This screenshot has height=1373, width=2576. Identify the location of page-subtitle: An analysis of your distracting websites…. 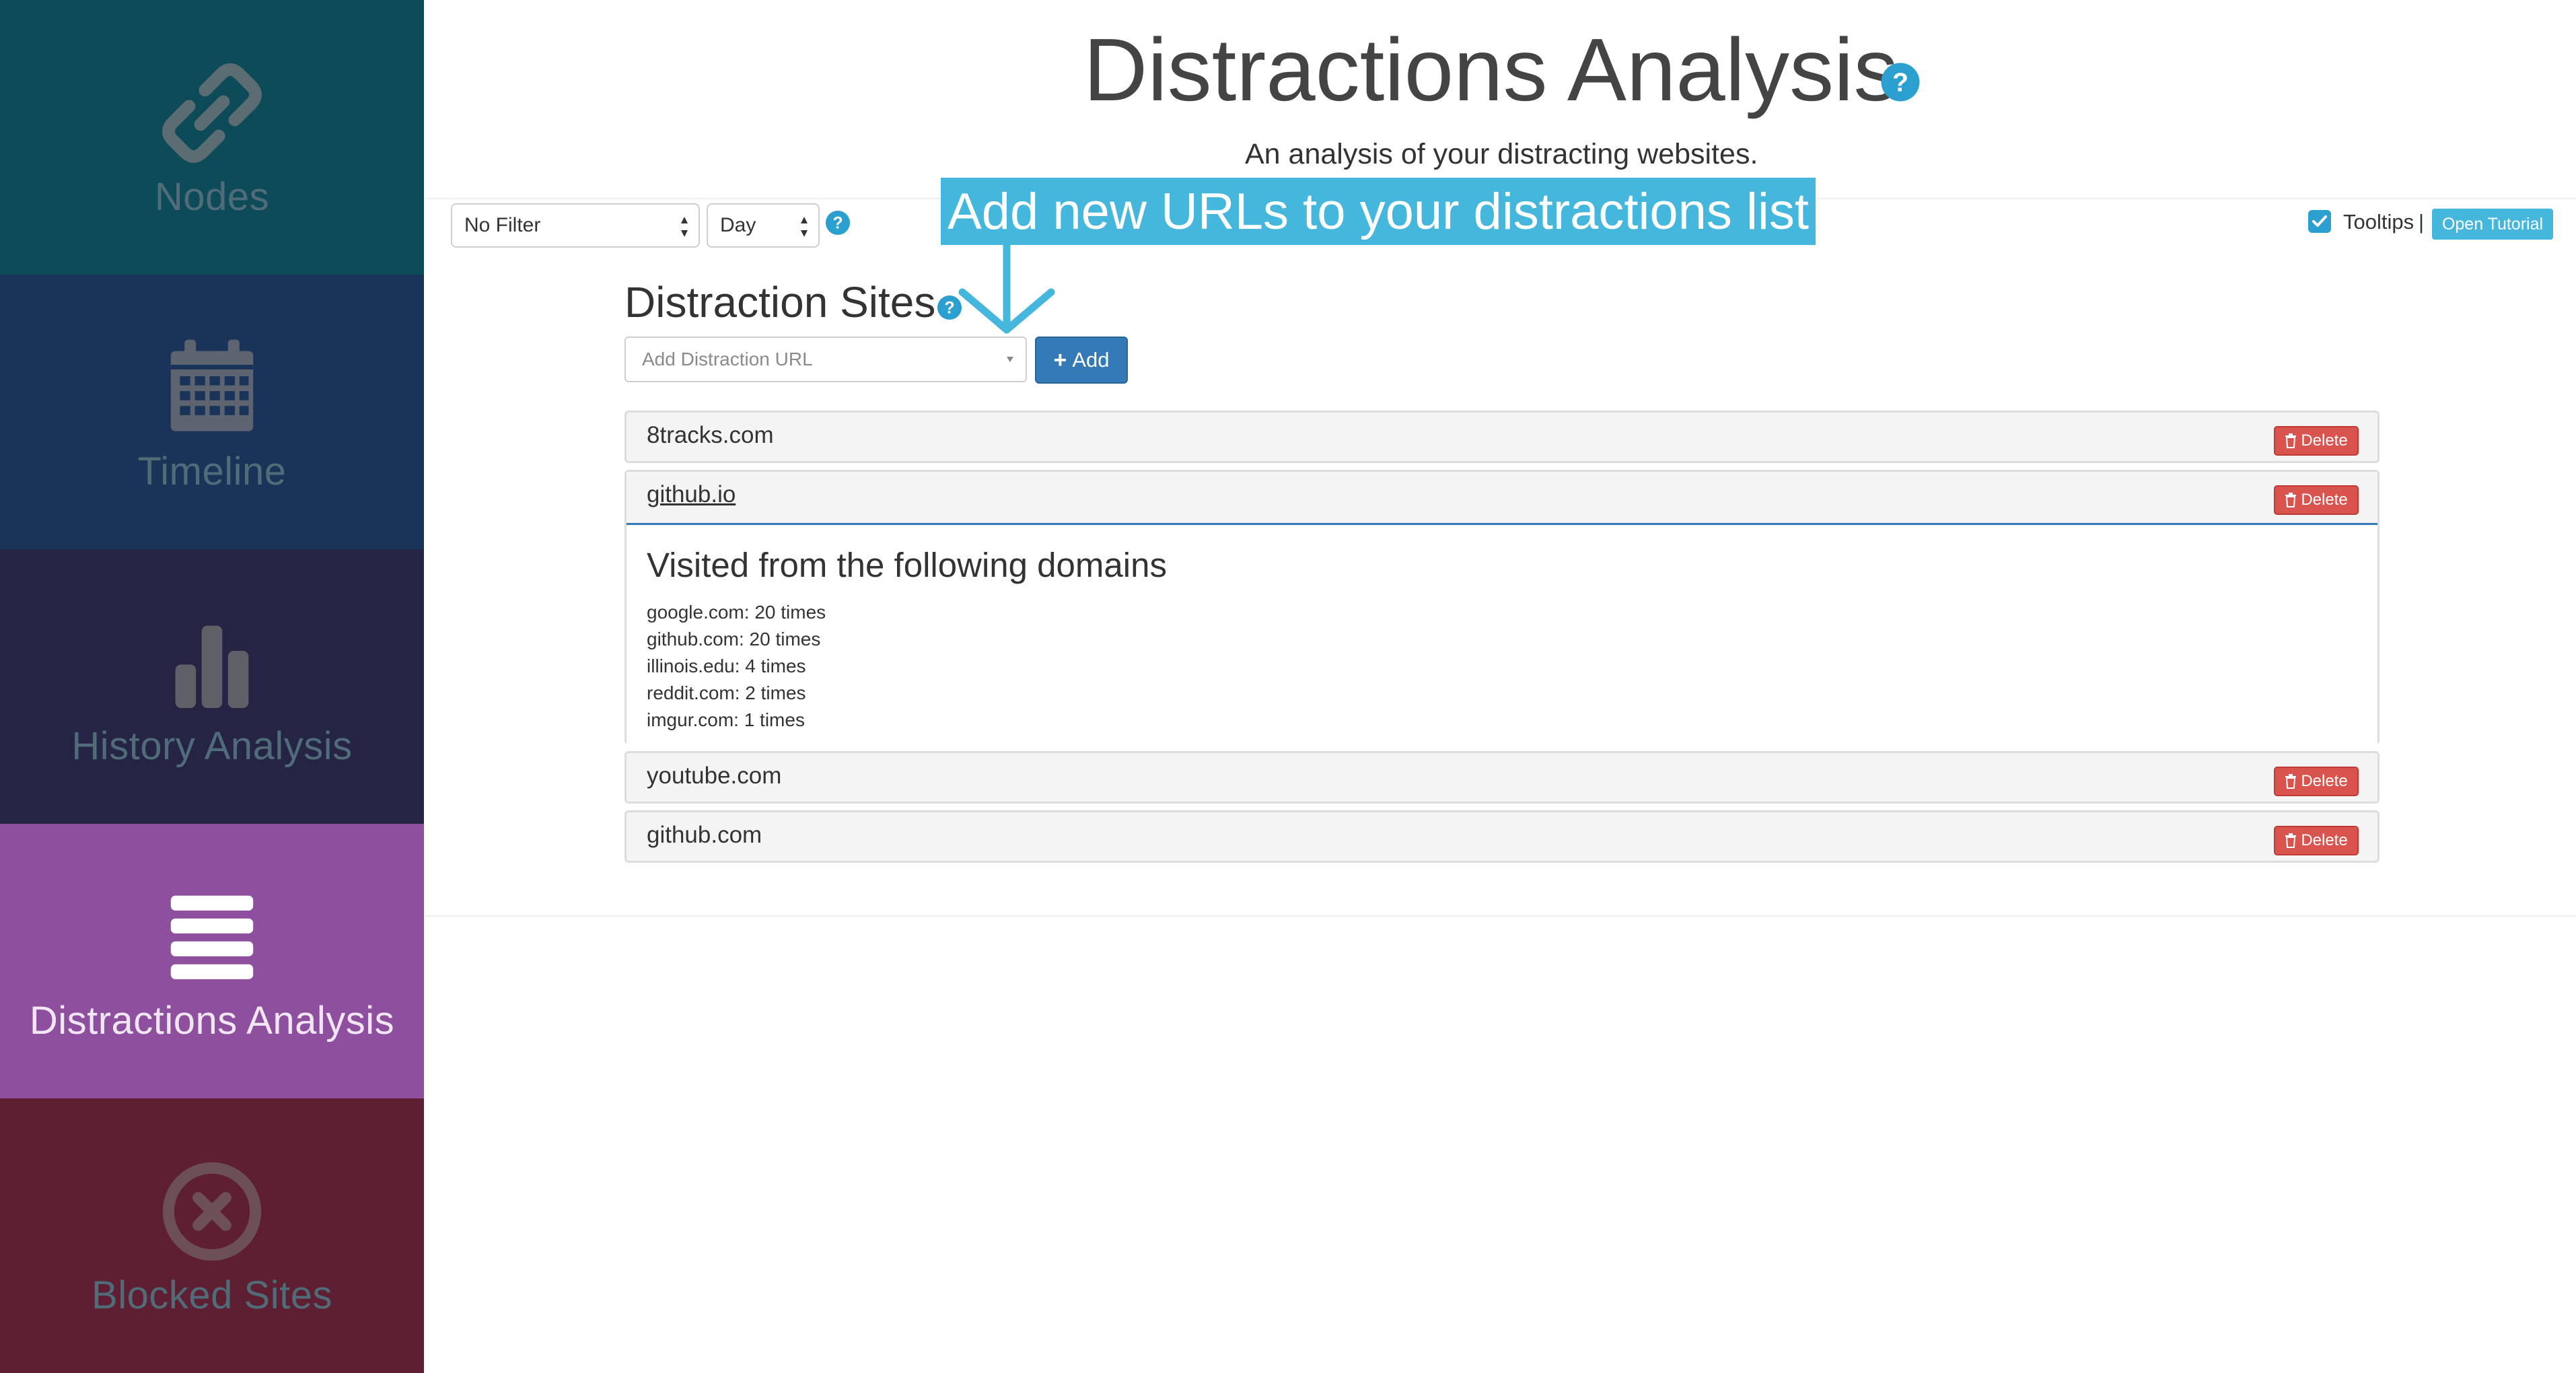
(1501, 154).